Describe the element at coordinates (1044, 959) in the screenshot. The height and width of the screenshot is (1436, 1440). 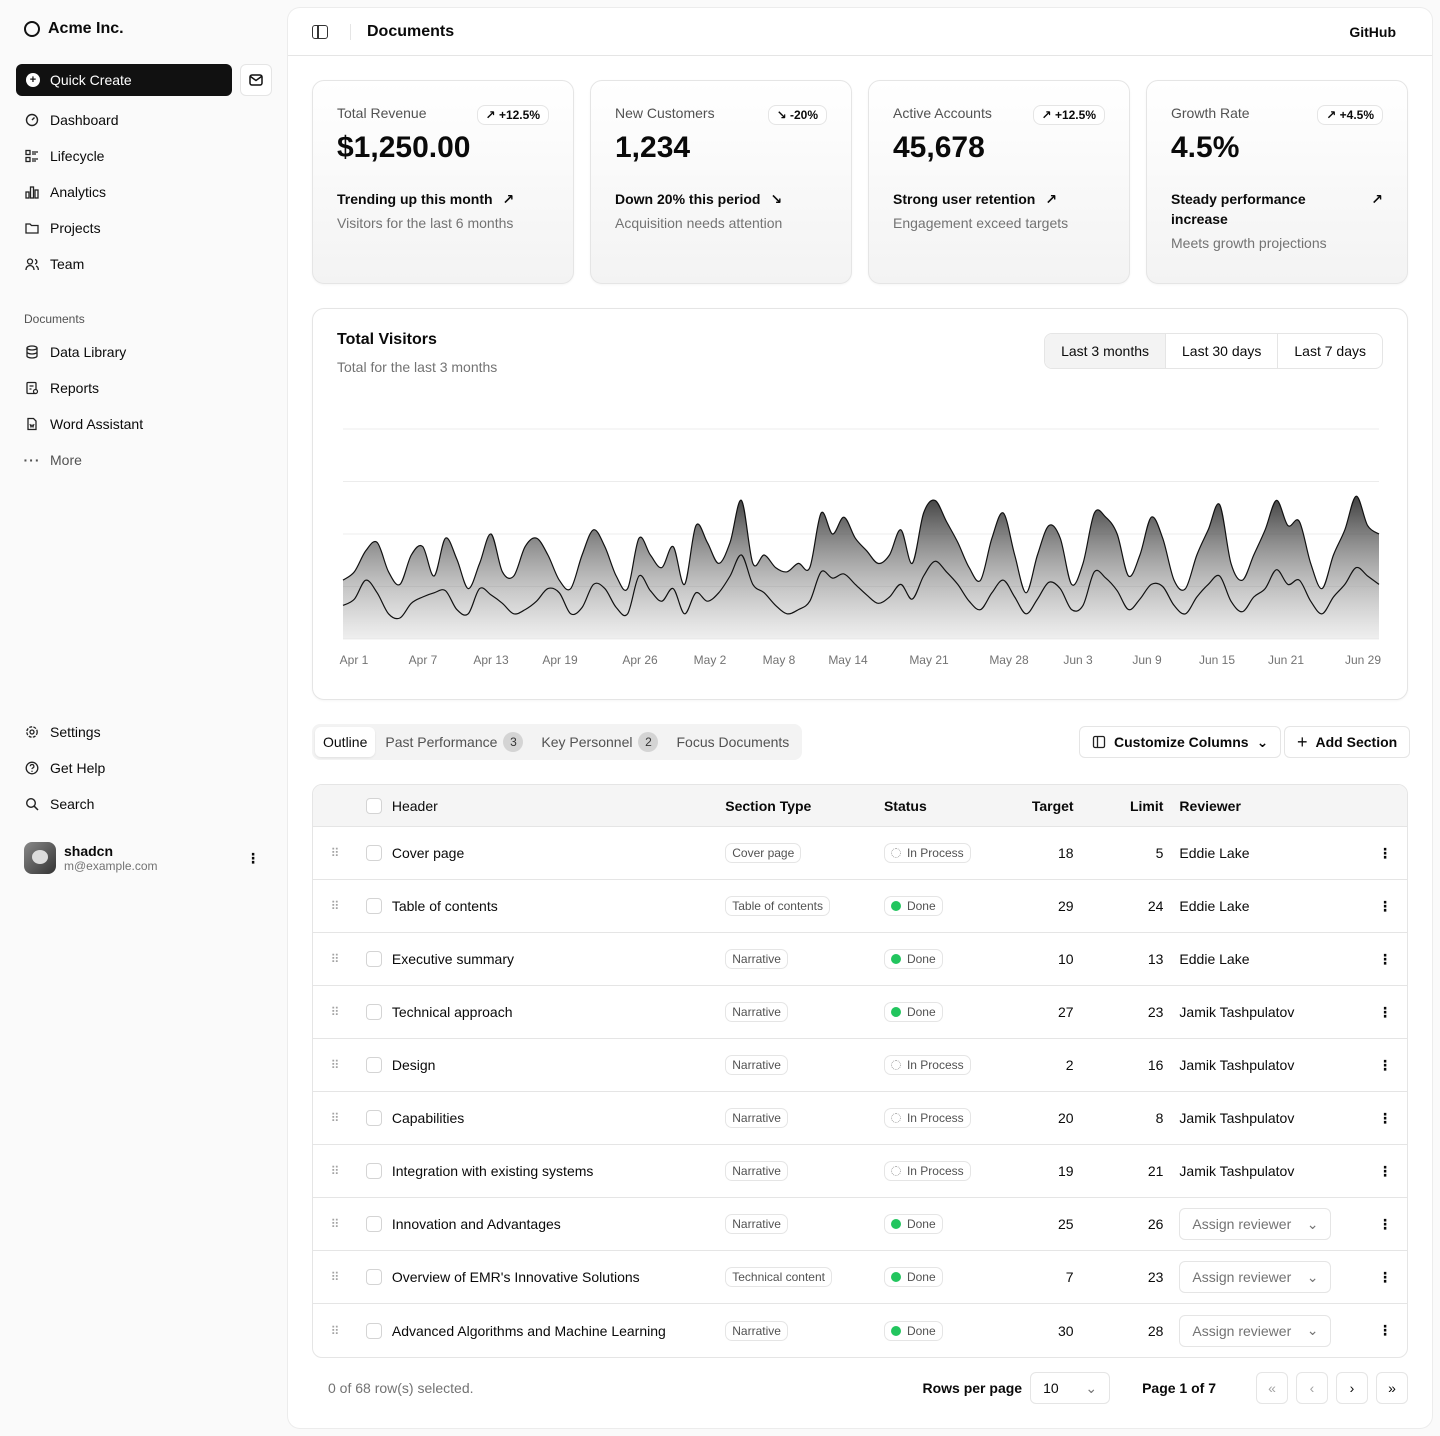
I see `target-cell: 10` at that location.